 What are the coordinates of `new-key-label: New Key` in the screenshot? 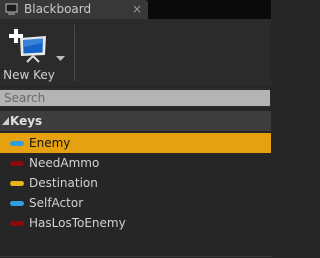 It's located at (29, 75).